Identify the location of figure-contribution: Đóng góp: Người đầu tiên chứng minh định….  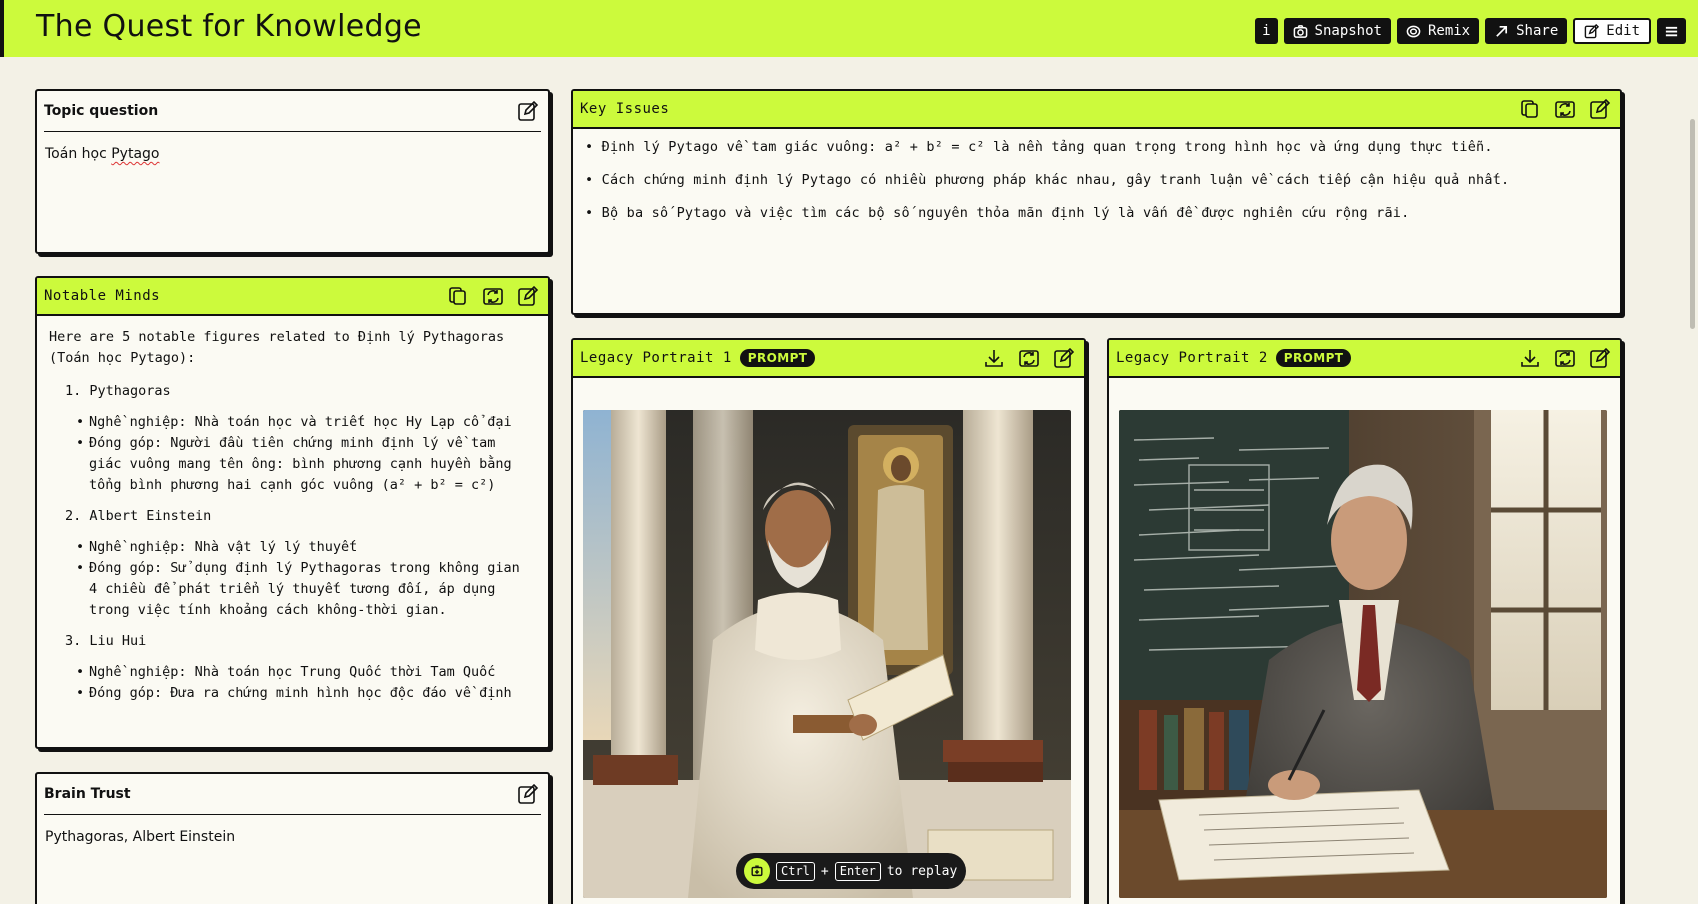
(306, 464).